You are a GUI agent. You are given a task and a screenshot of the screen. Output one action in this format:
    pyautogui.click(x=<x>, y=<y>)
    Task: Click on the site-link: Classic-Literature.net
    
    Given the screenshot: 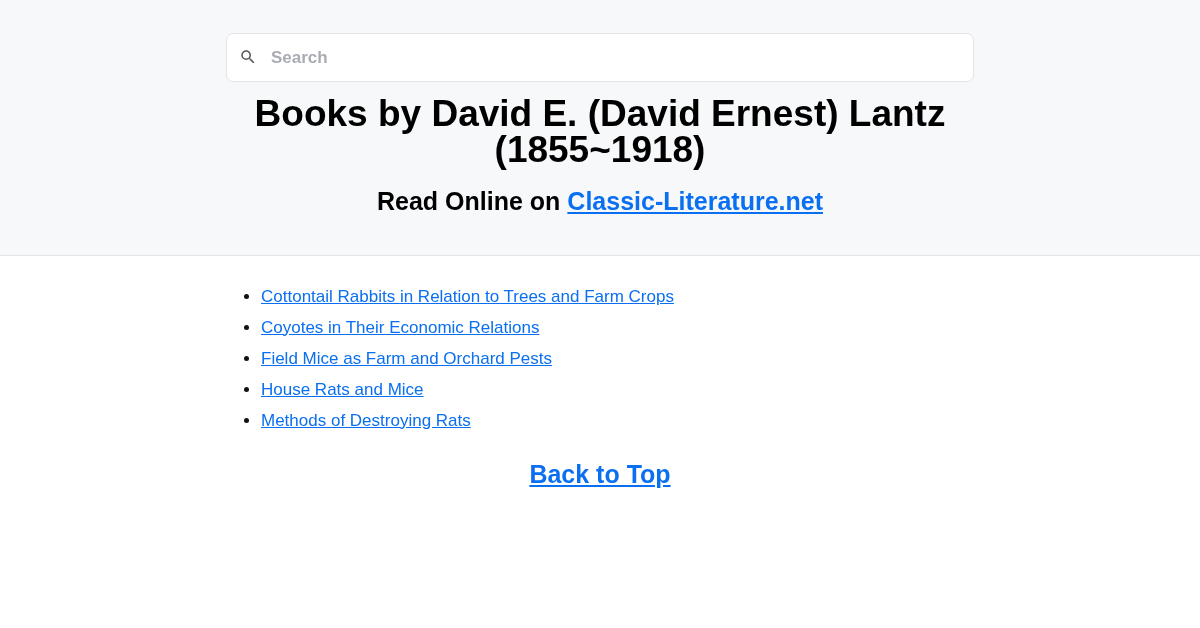 What is the action you would take?
    pyautogui.click(x=695, y=201)
    